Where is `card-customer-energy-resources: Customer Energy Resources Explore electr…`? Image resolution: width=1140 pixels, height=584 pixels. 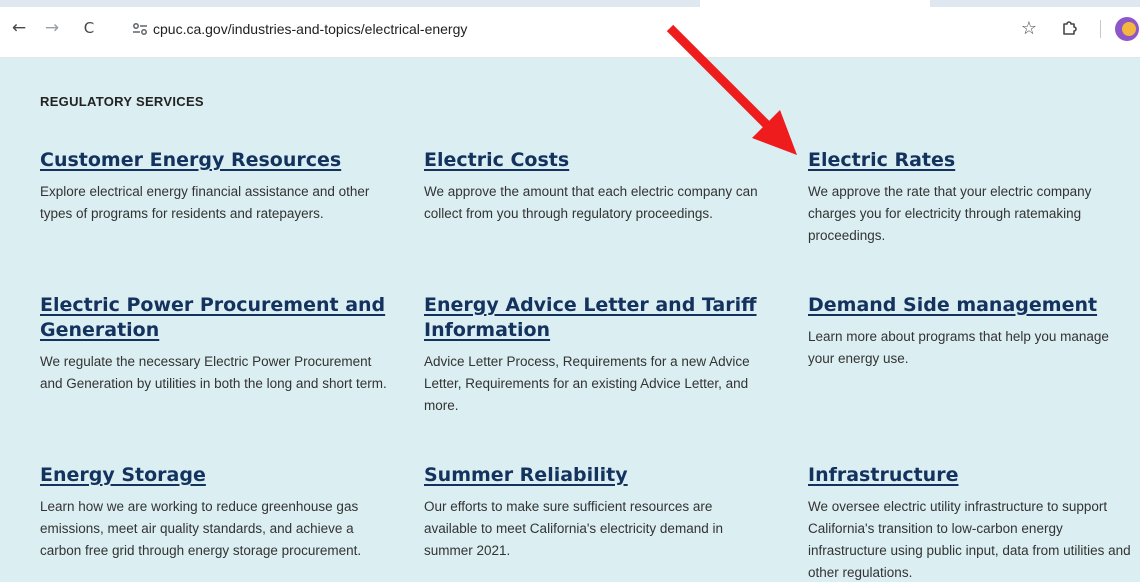 card-customer-energy-resources: Customer Energy Resources Explore electr… is located at coordinates (210, 186).